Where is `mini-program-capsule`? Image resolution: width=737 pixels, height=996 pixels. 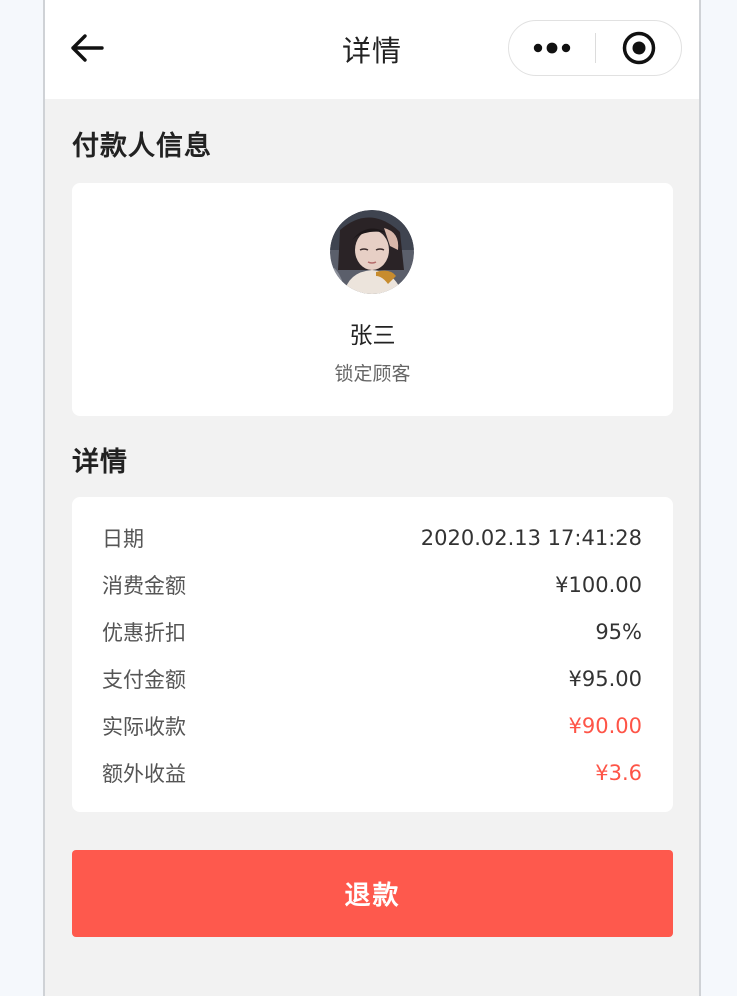
mini-program-capsule is located at coordinates (595, 48).